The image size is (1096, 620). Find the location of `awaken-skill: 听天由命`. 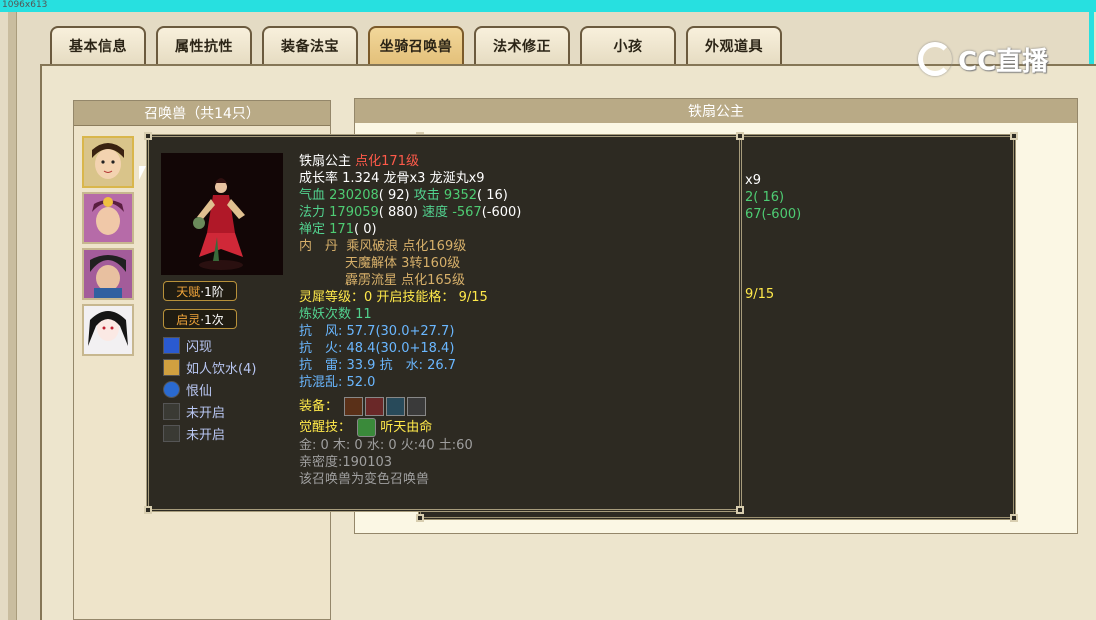

awaken-skill: 听天由命 is located at coordinates (406, 427).